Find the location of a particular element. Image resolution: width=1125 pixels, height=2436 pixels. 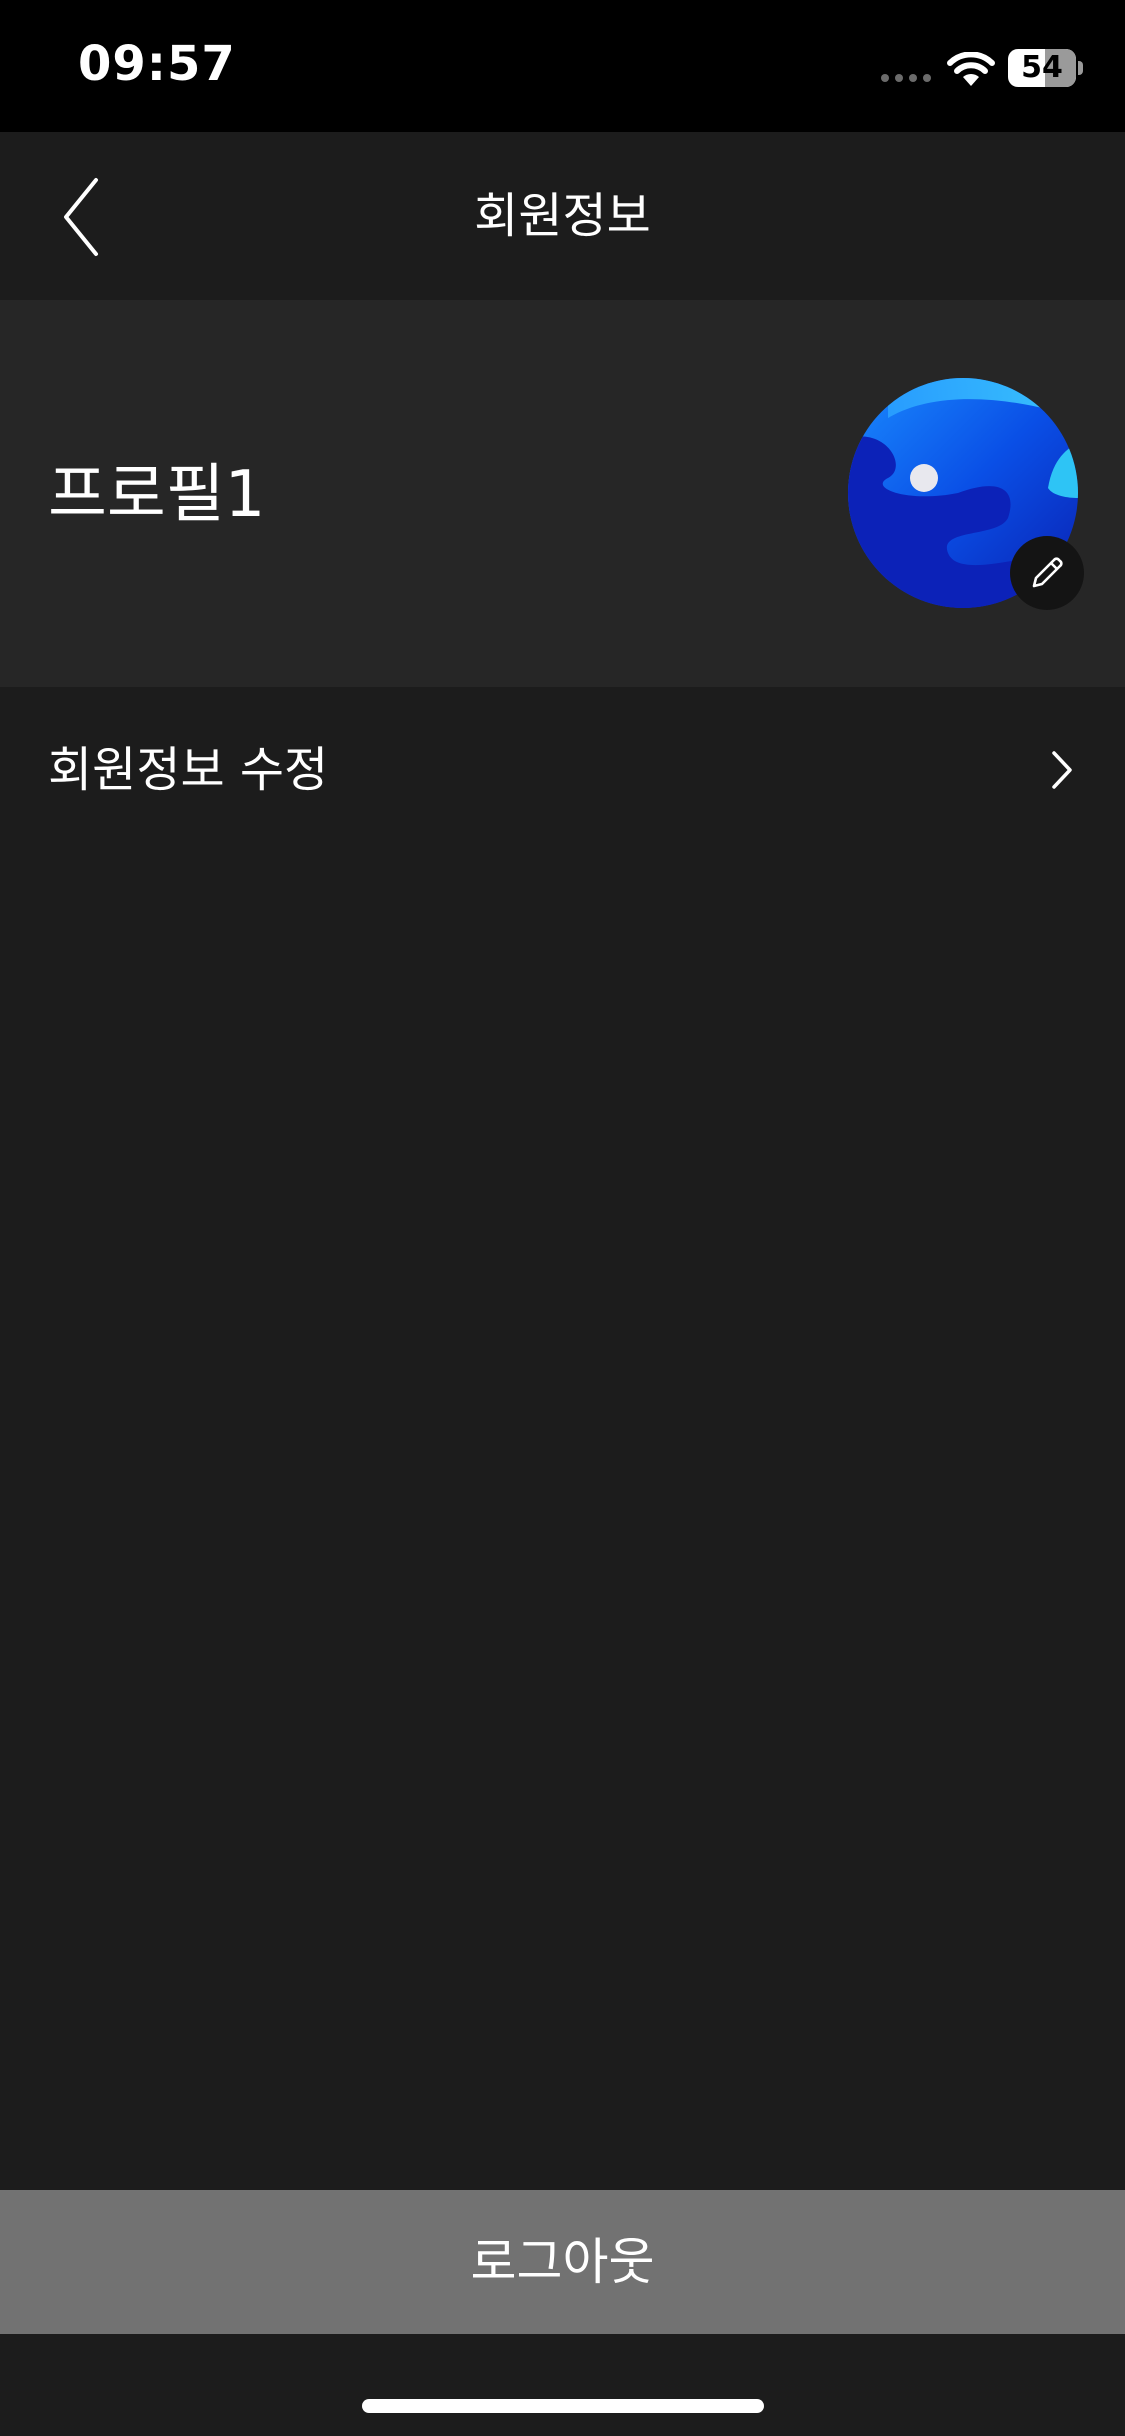

chevron-right-icon is located at coordinates (1062, 770).